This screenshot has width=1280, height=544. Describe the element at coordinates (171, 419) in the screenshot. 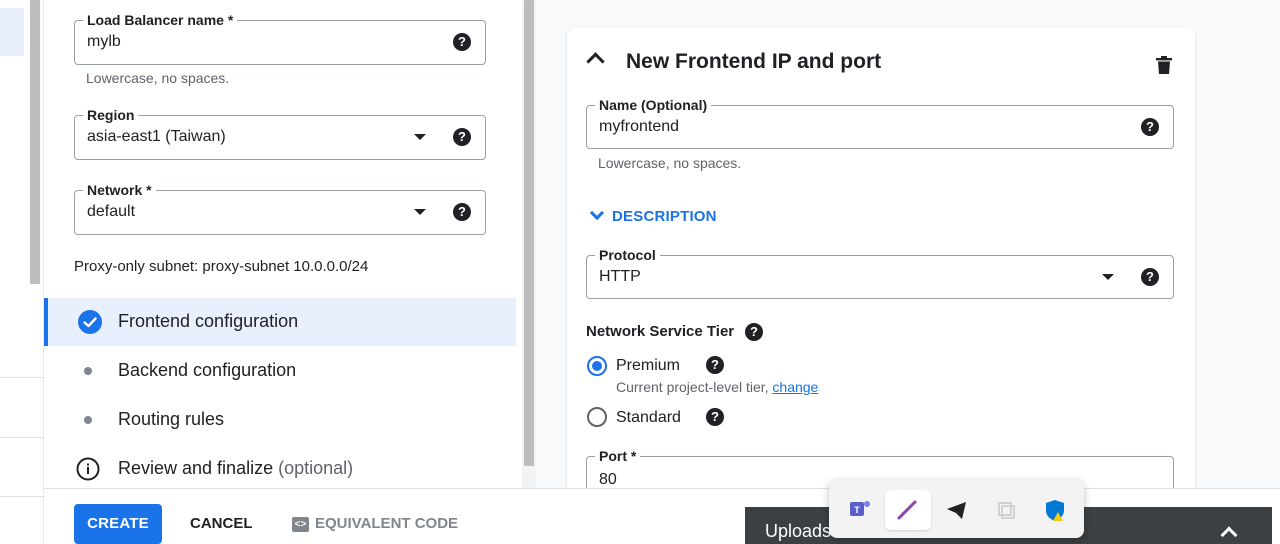

I see `step-label: Routing rules` at that location.